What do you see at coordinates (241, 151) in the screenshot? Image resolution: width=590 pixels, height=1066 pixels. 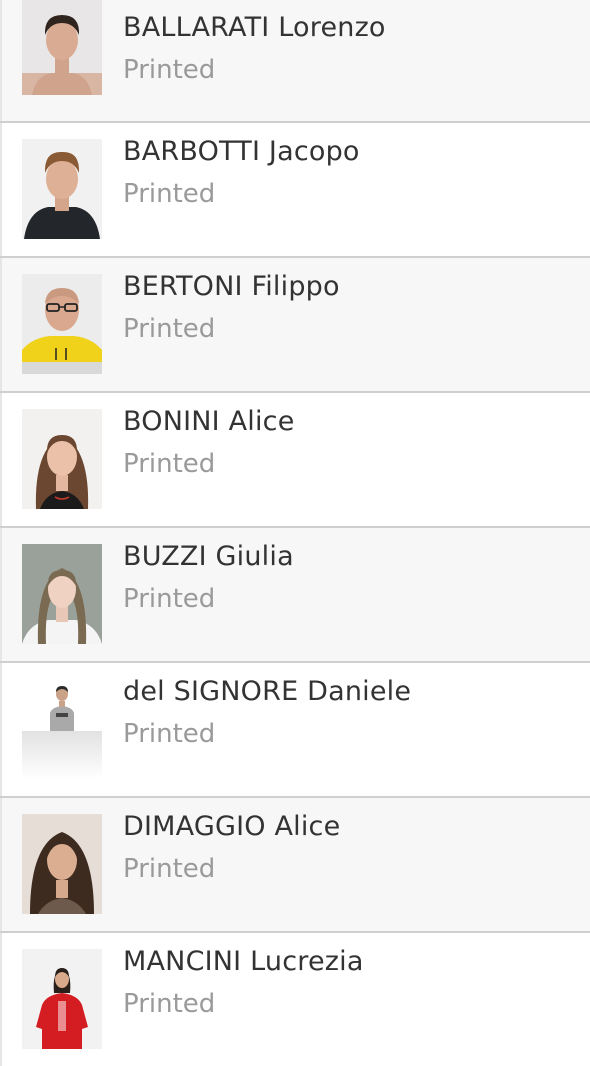 I see `player-name: BARBOTTI Jacopo` at bounding box center [241, 151].